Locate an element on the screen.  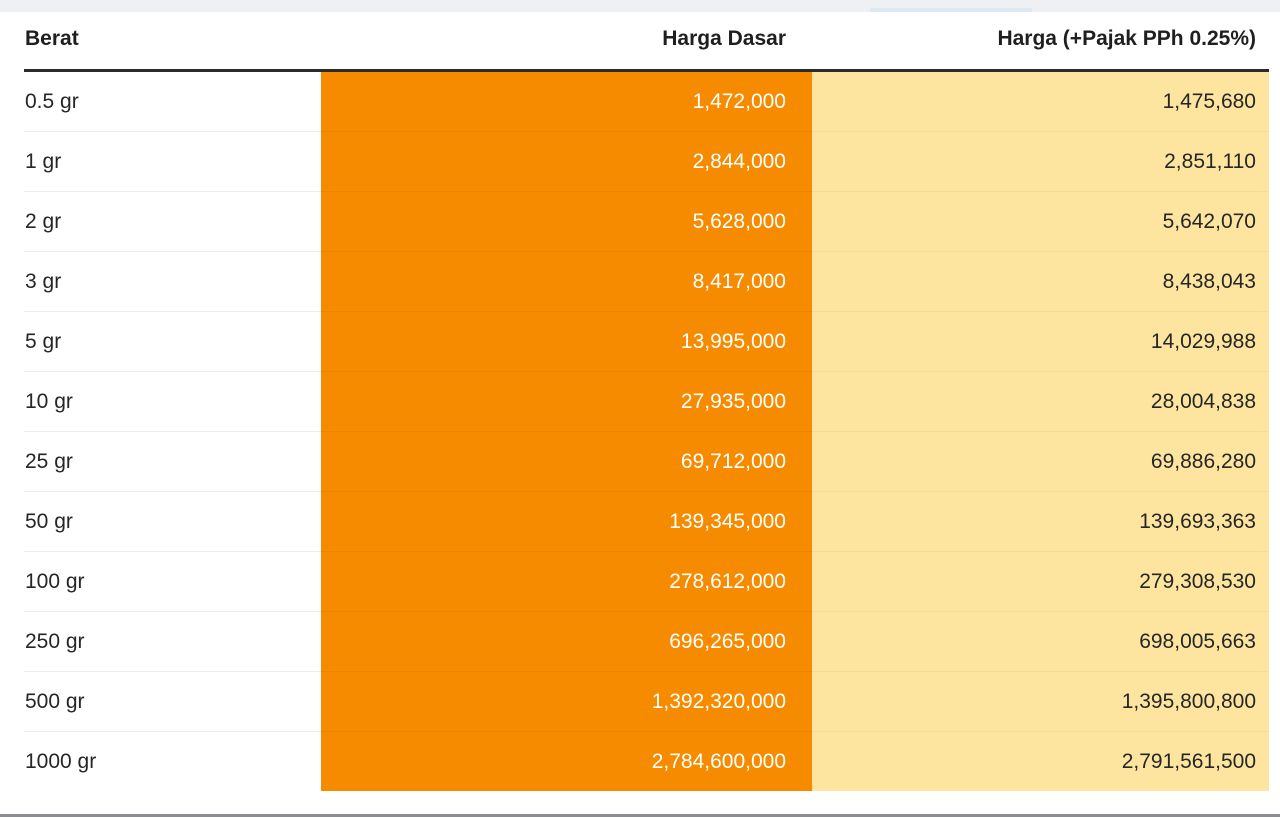
cell-weight: 3 gr is located at coordinates (172, 281).